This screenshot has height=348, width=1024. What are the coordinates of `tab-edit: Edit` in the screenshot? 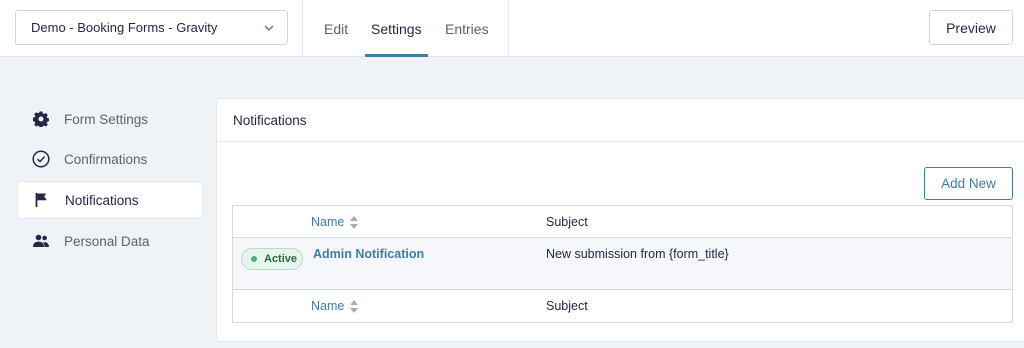 It's located at (336, 28).